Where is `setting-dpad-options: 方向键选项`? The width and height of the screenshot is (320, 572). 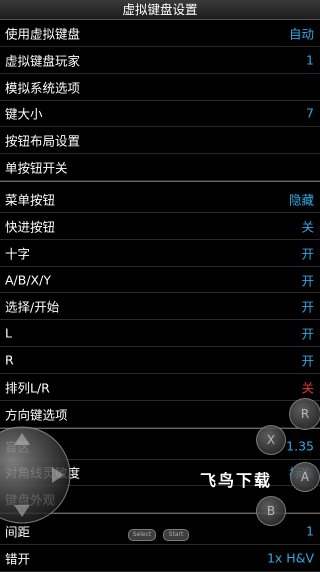
setting-dpad-options: 方向键选项 is located at coordinates (160, 414).